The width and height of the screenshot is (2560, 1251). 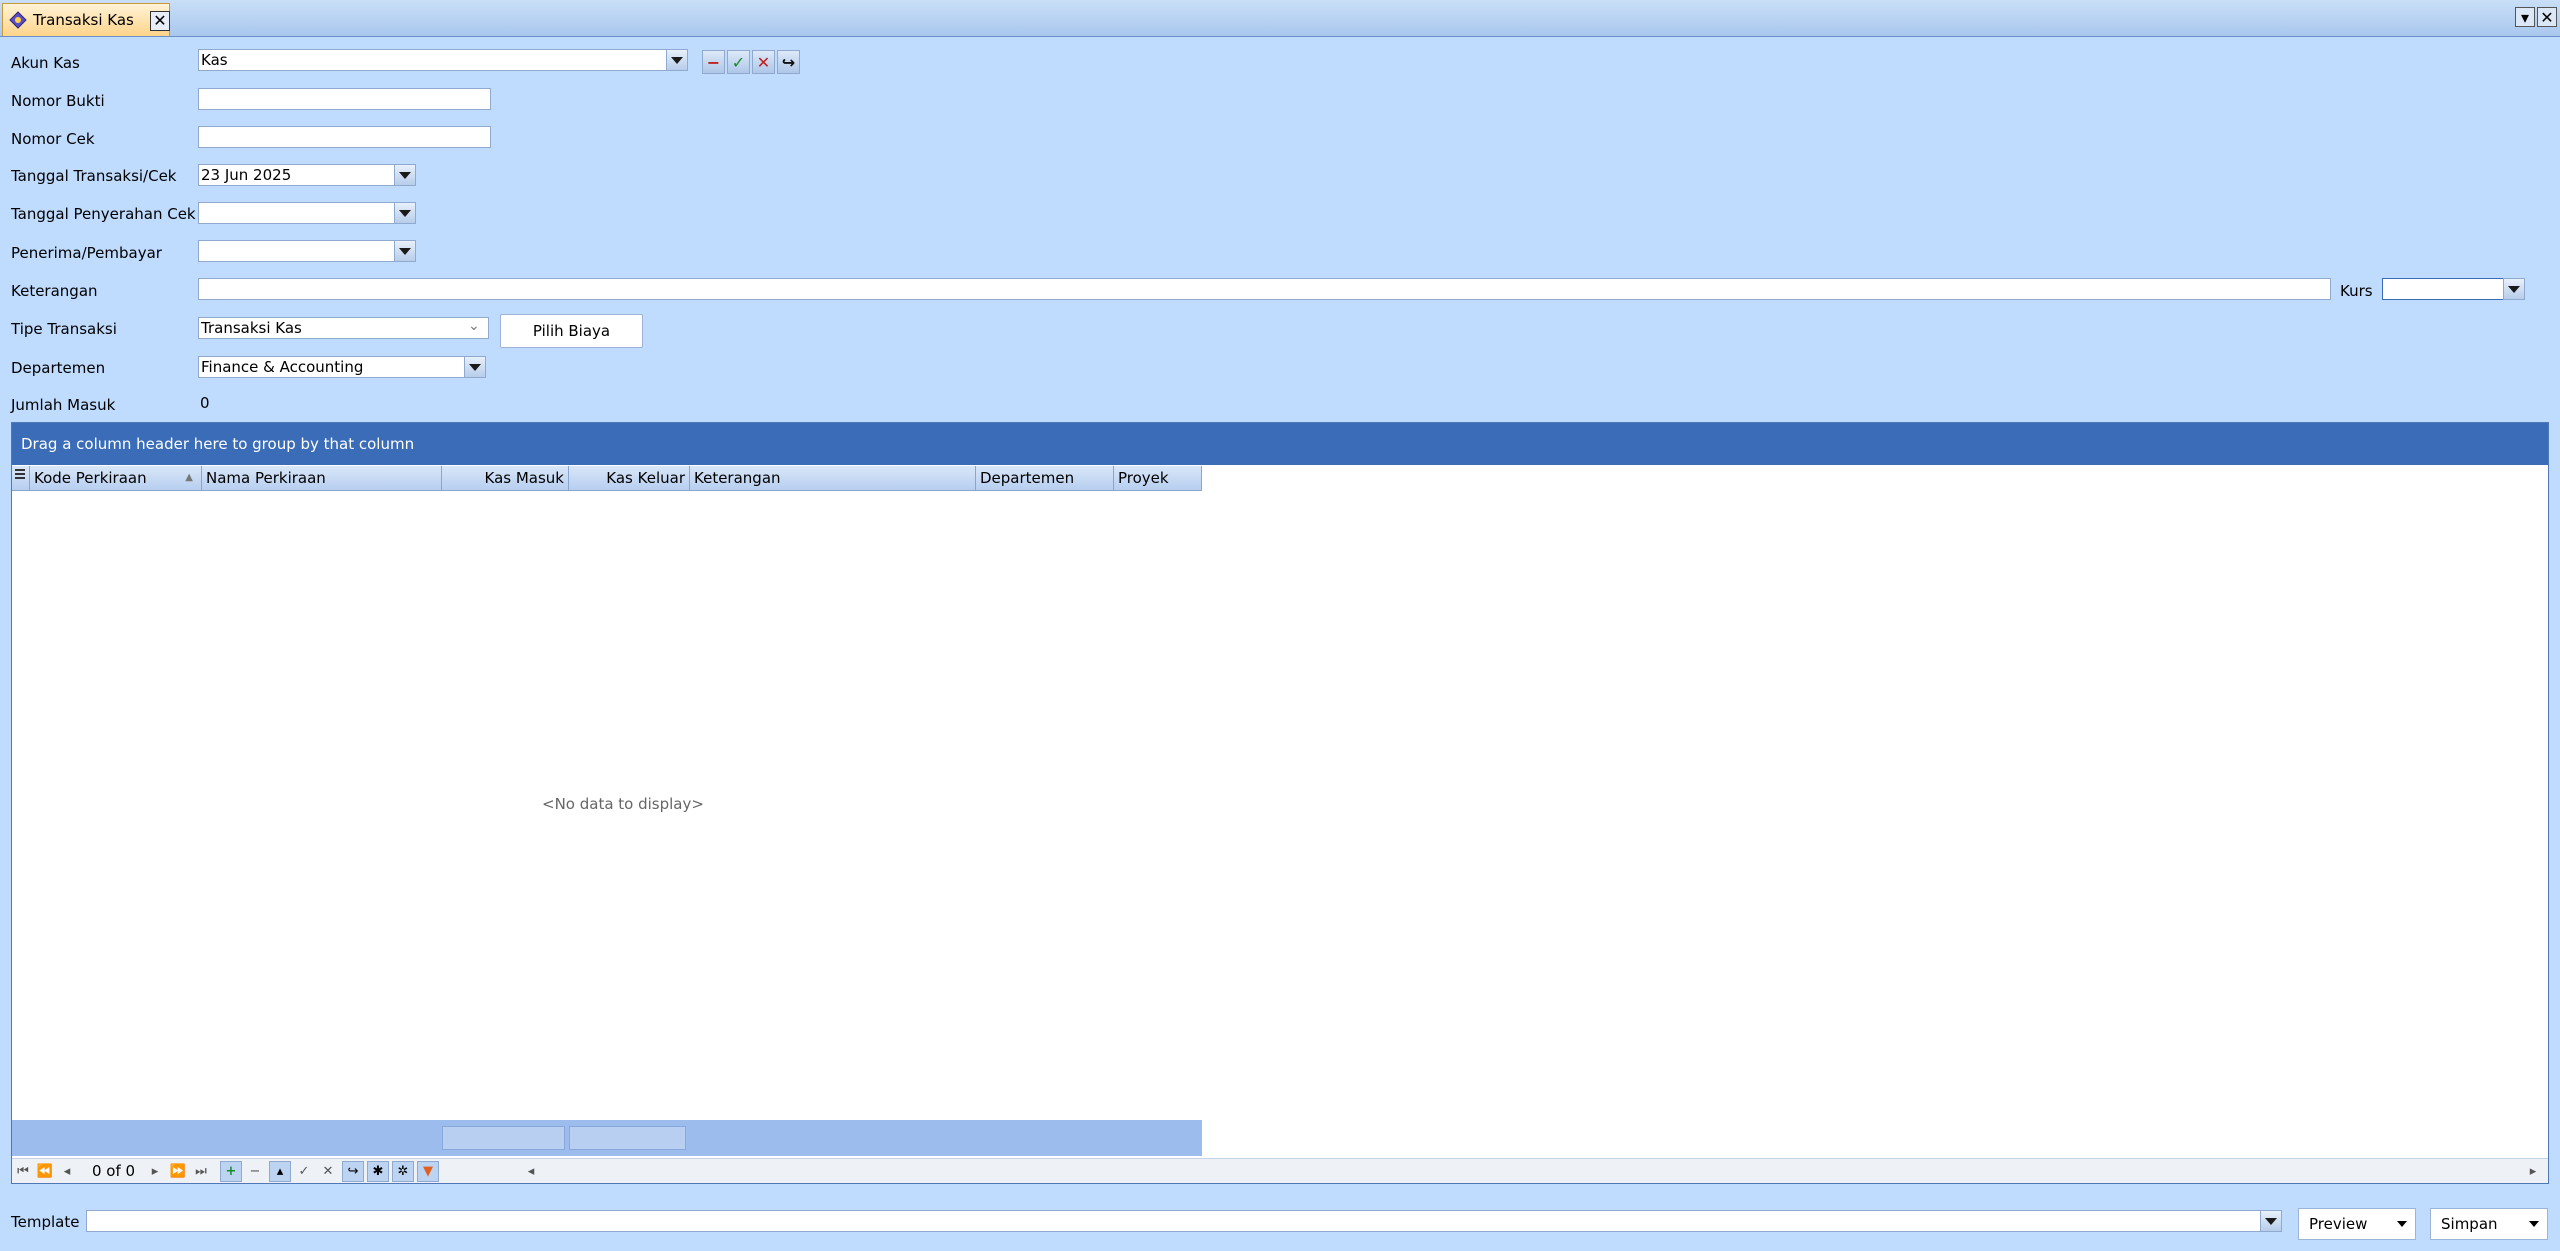 I want to click on nomor-bukti-label: Nomor Bukti, so click(x=58, y=101).